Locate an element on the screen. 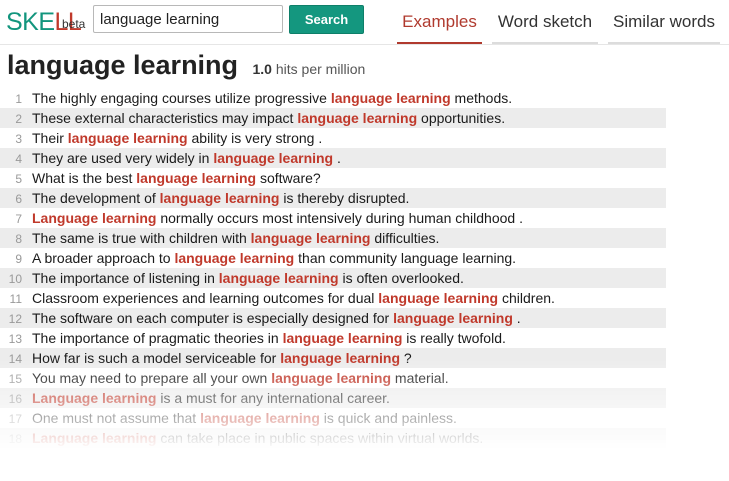  example-number: 5 is located at coordinates (18, 179).